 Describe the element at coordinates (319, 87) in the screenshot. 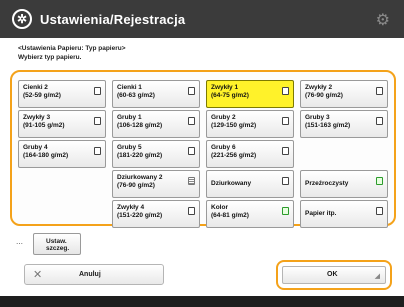

I see `paper-type-name: Zwykły 2` at that location.